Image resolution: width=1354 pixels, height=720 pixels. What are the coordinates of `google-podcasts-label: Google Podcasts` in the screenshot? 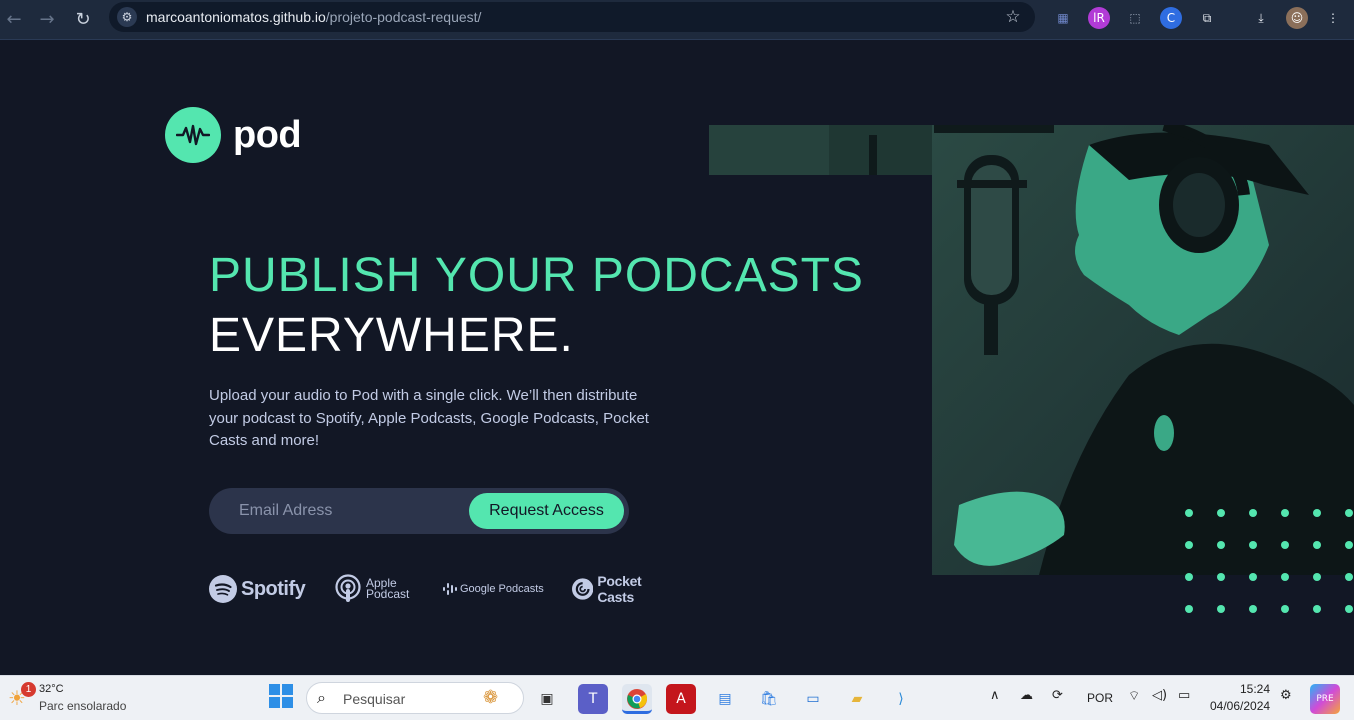 It's located at (502, 589).